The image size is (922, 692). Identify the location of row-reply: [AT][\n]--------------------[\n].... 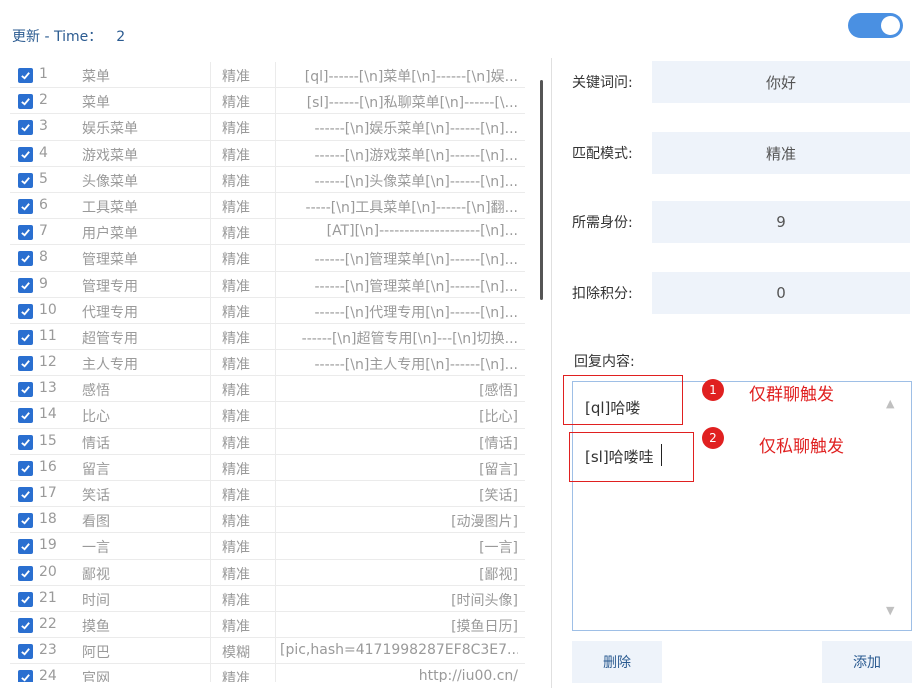
(422, 231).